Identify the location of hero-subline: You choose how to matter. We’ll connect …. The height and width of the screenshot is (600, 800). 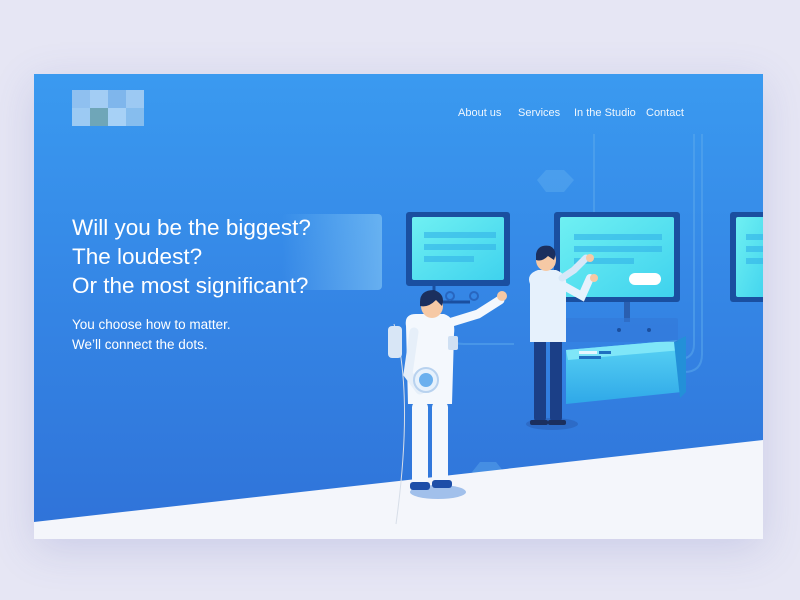
(151, 335).